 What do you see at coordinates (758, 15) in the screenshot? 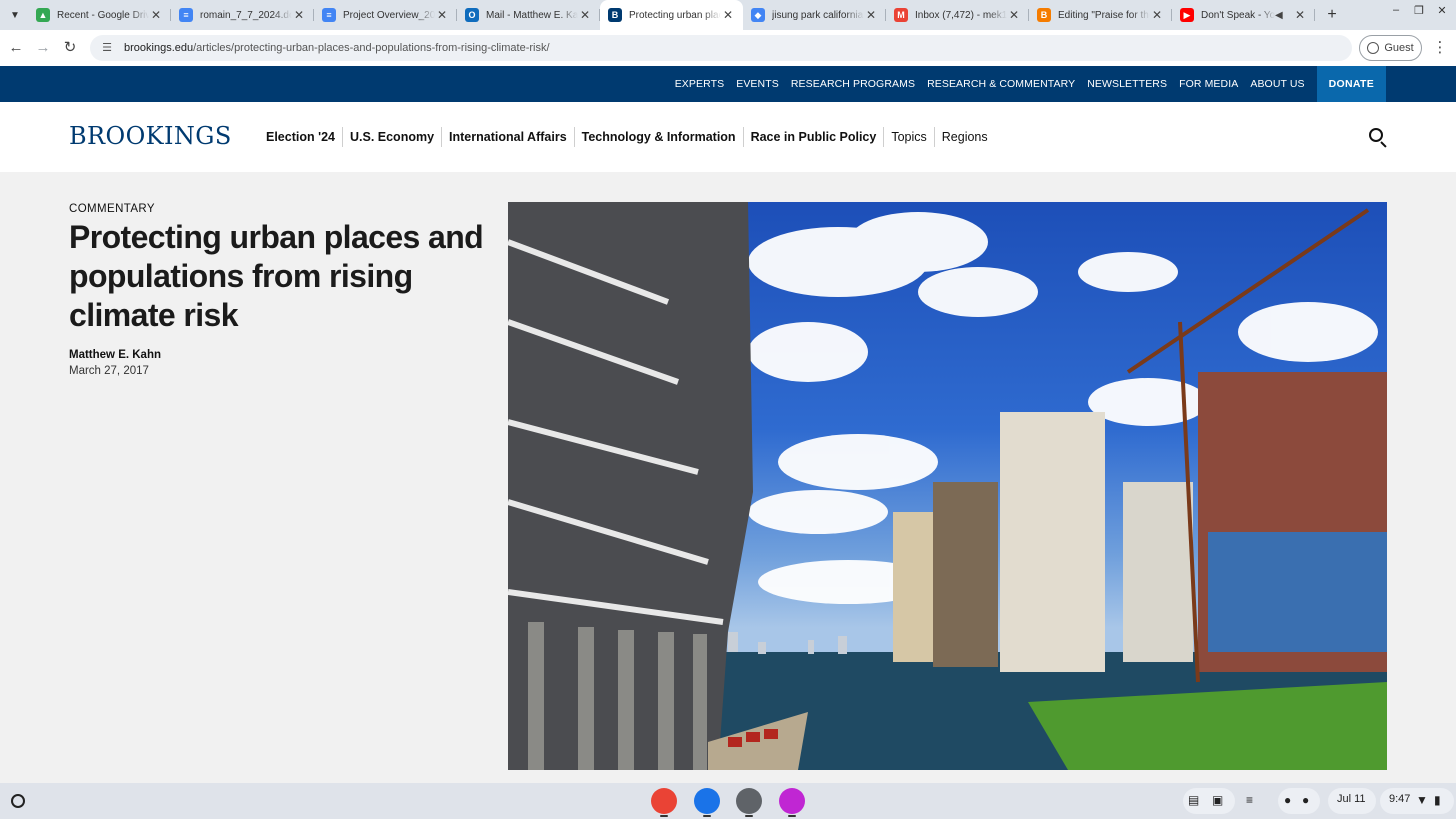
I see `google-search-icon: ◆` at bounding box center [758, 15].